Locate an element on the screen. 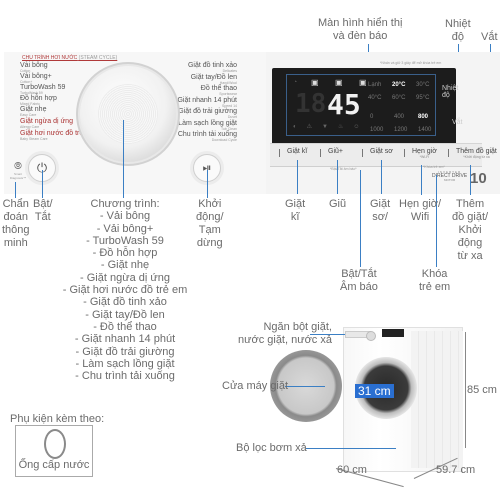 The image size is (500, 500). water-hose-icon is located at coordinates (55, 444).